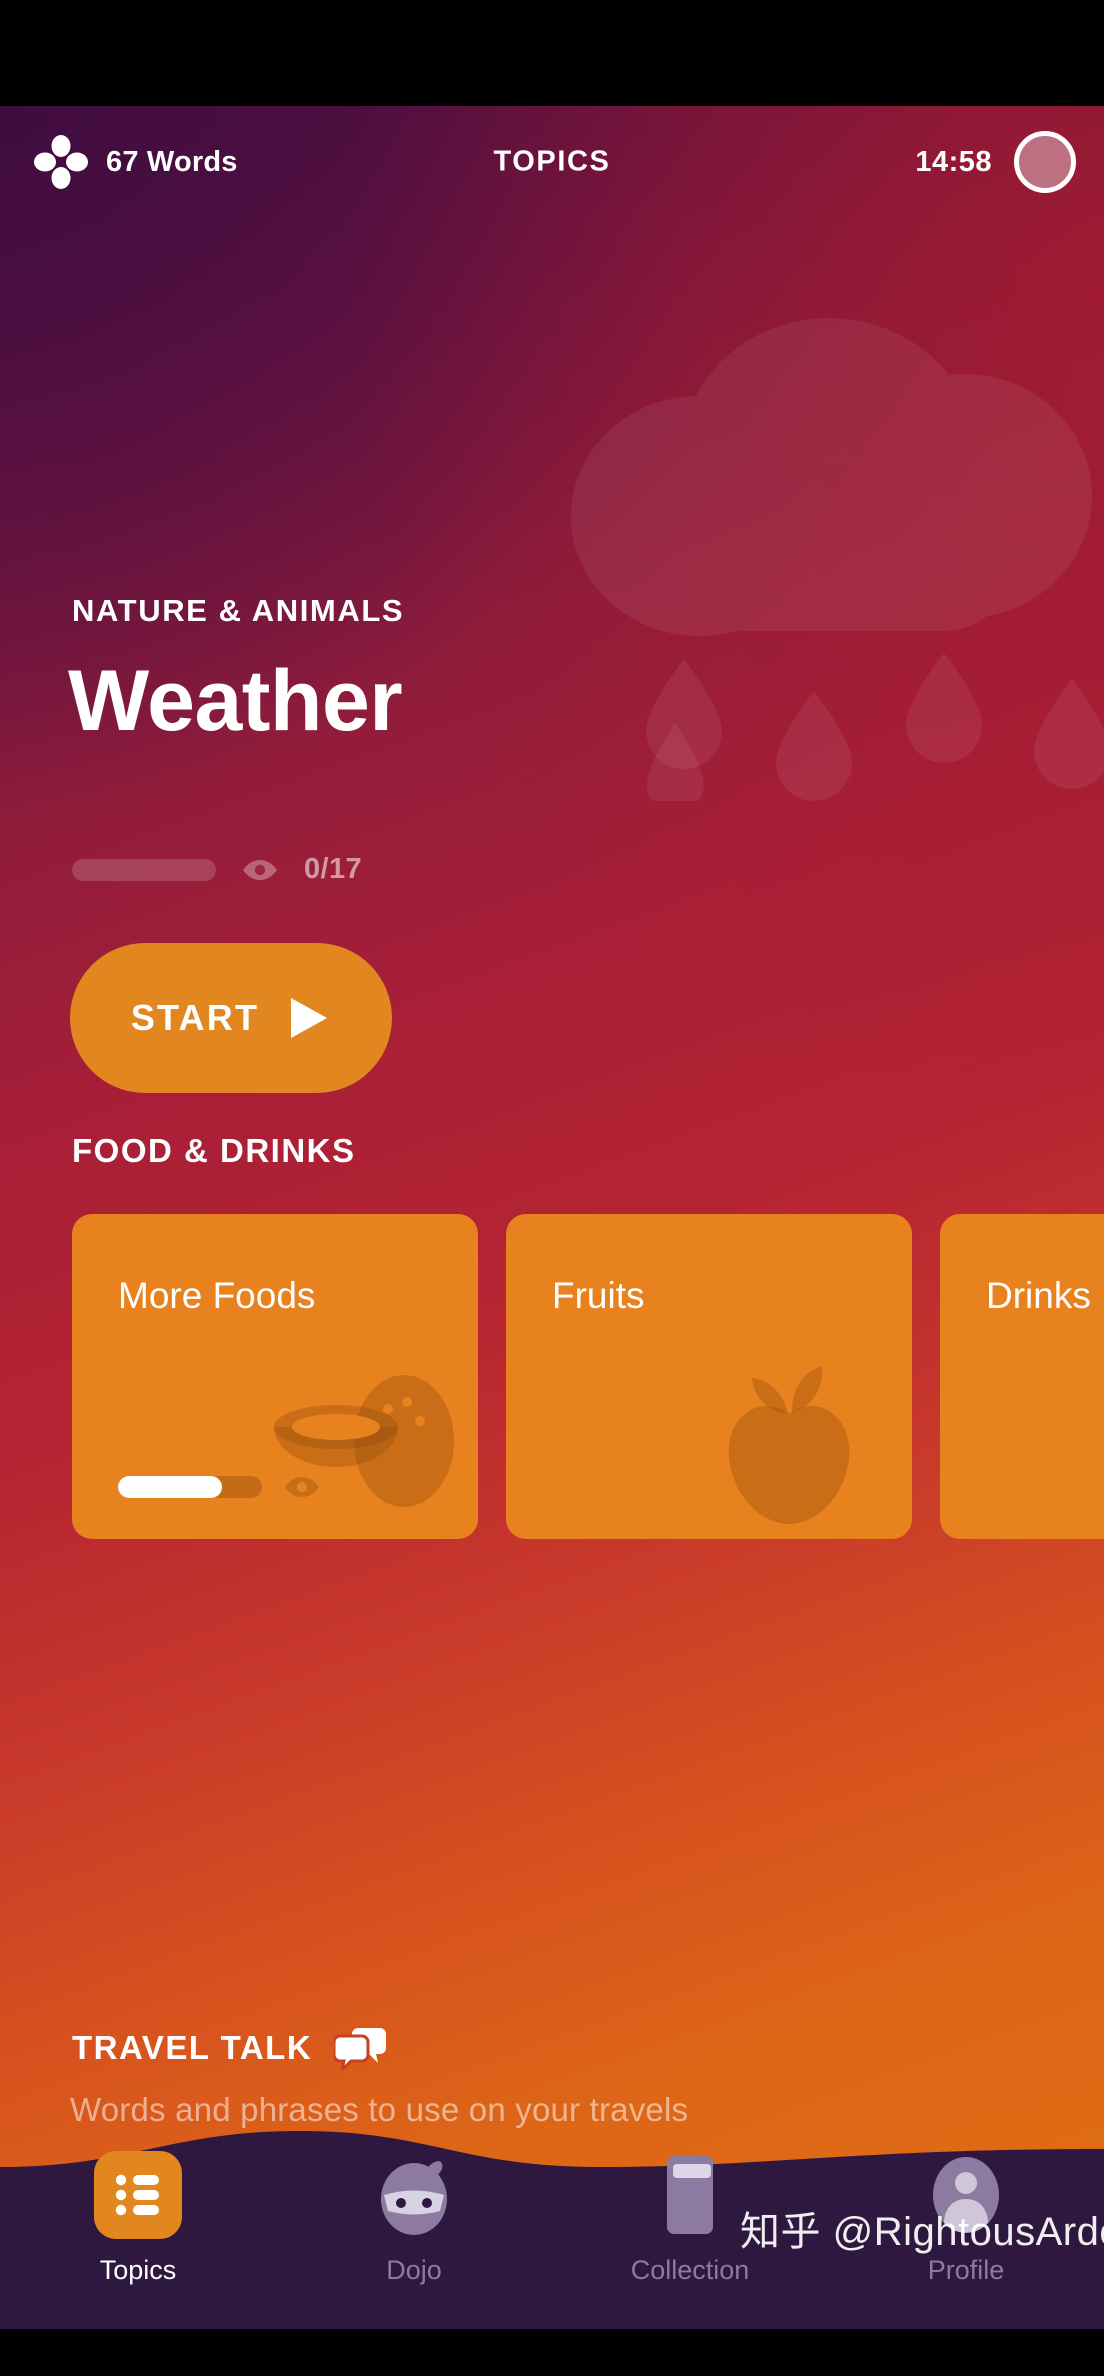 The image size is (1104, 2376). Describe the element at coordinates (995, 162) in the screenshot. I see `header-right-group: 14:58` at that location.